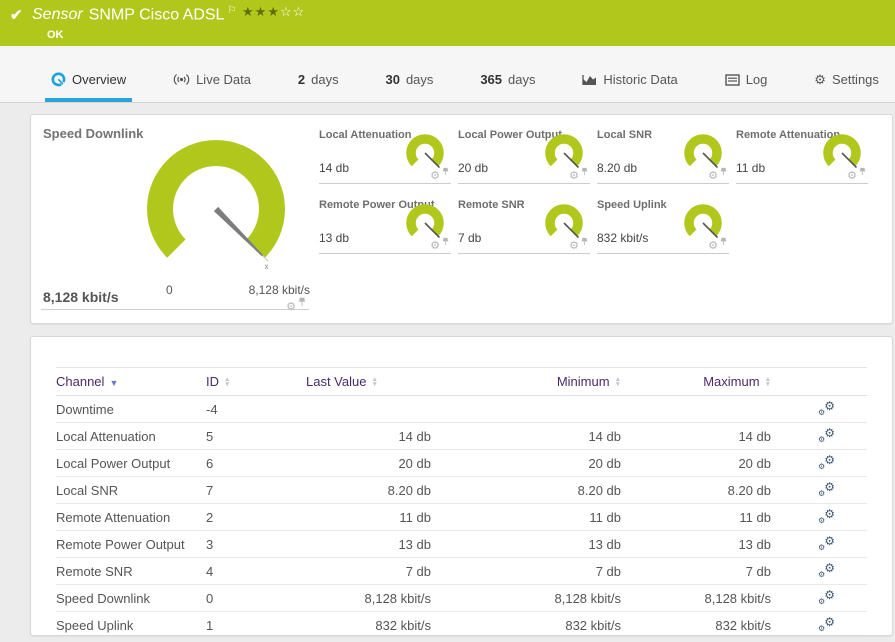 This screenshot has width=895, height=642. I want to click on tab-2-days: 2 days, so click(318, 87).